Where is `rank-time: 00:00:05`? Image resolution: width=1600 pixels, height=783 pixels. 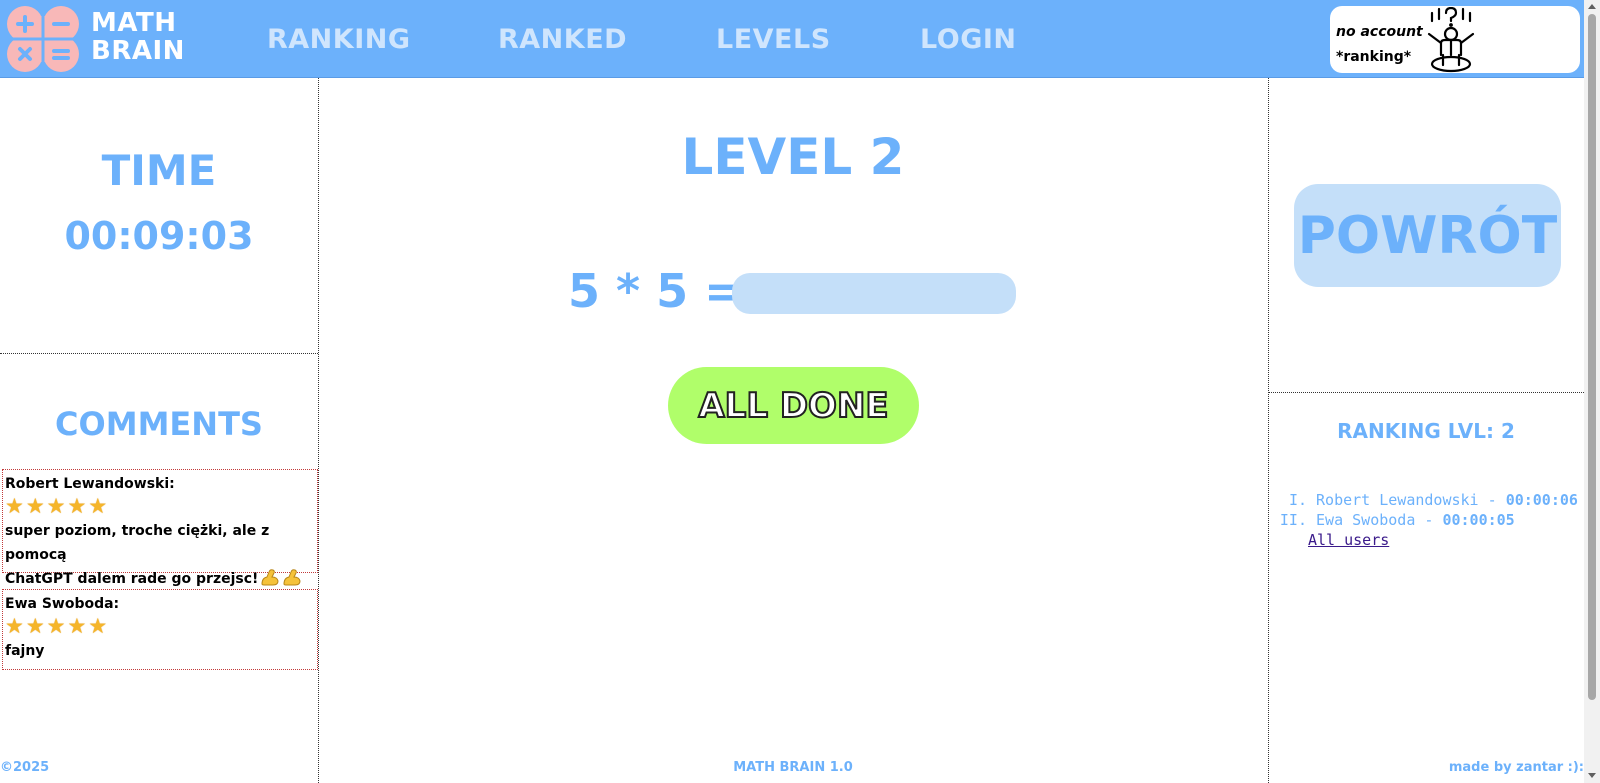
rank-time: 00:00:05 is located at coordinates (1478, 520).